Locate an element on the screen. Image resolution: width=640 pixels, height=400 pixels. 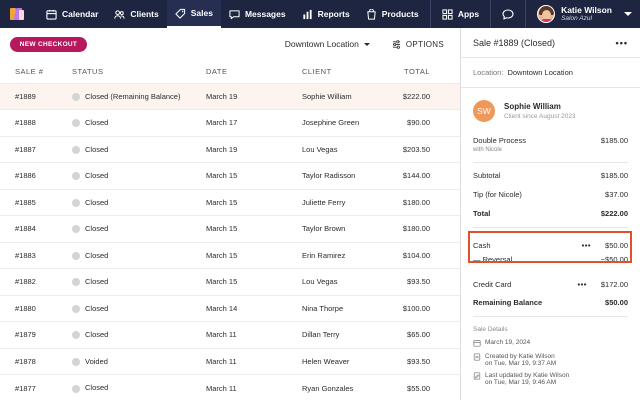
card-more-icon: ••• is located at coordinates (581, 284).